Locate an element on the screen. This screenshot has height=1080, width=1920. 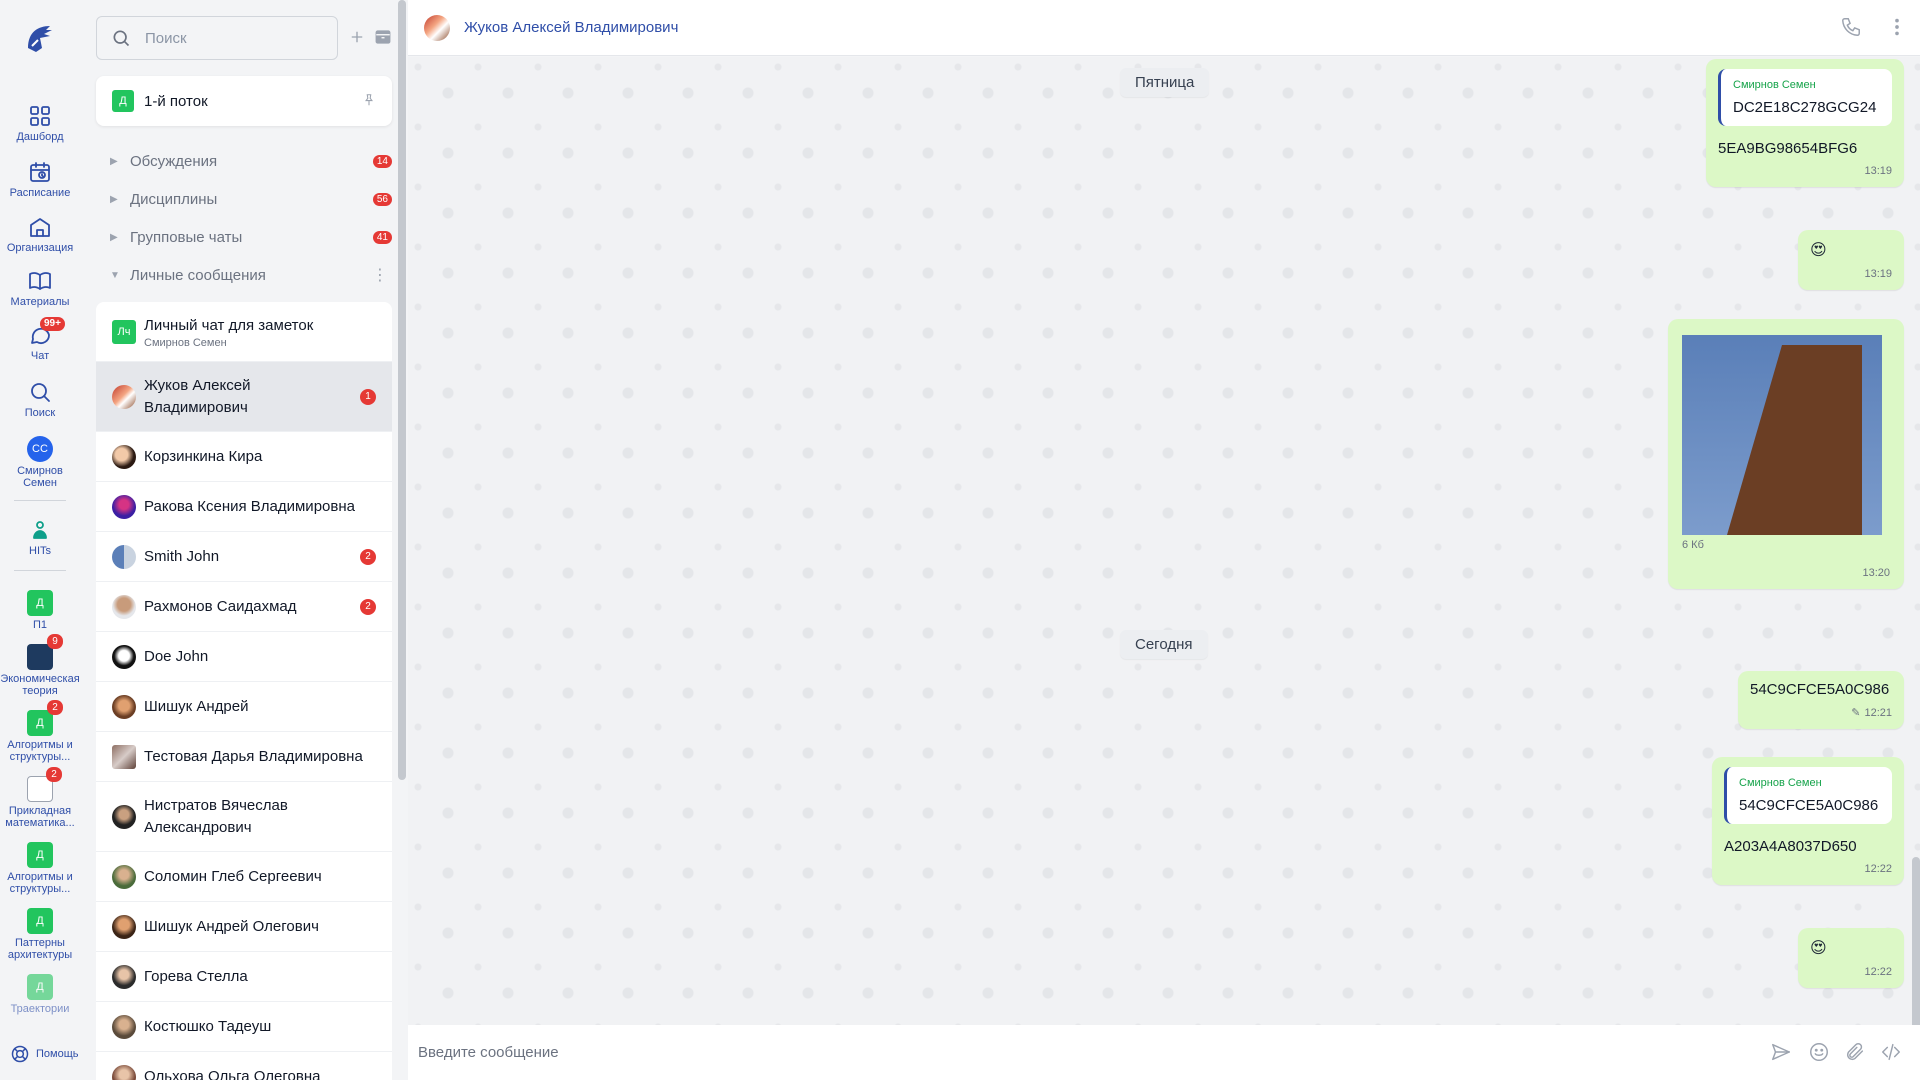
message-bubble: 😍 13:19 is located at coordinates (1851, 260).